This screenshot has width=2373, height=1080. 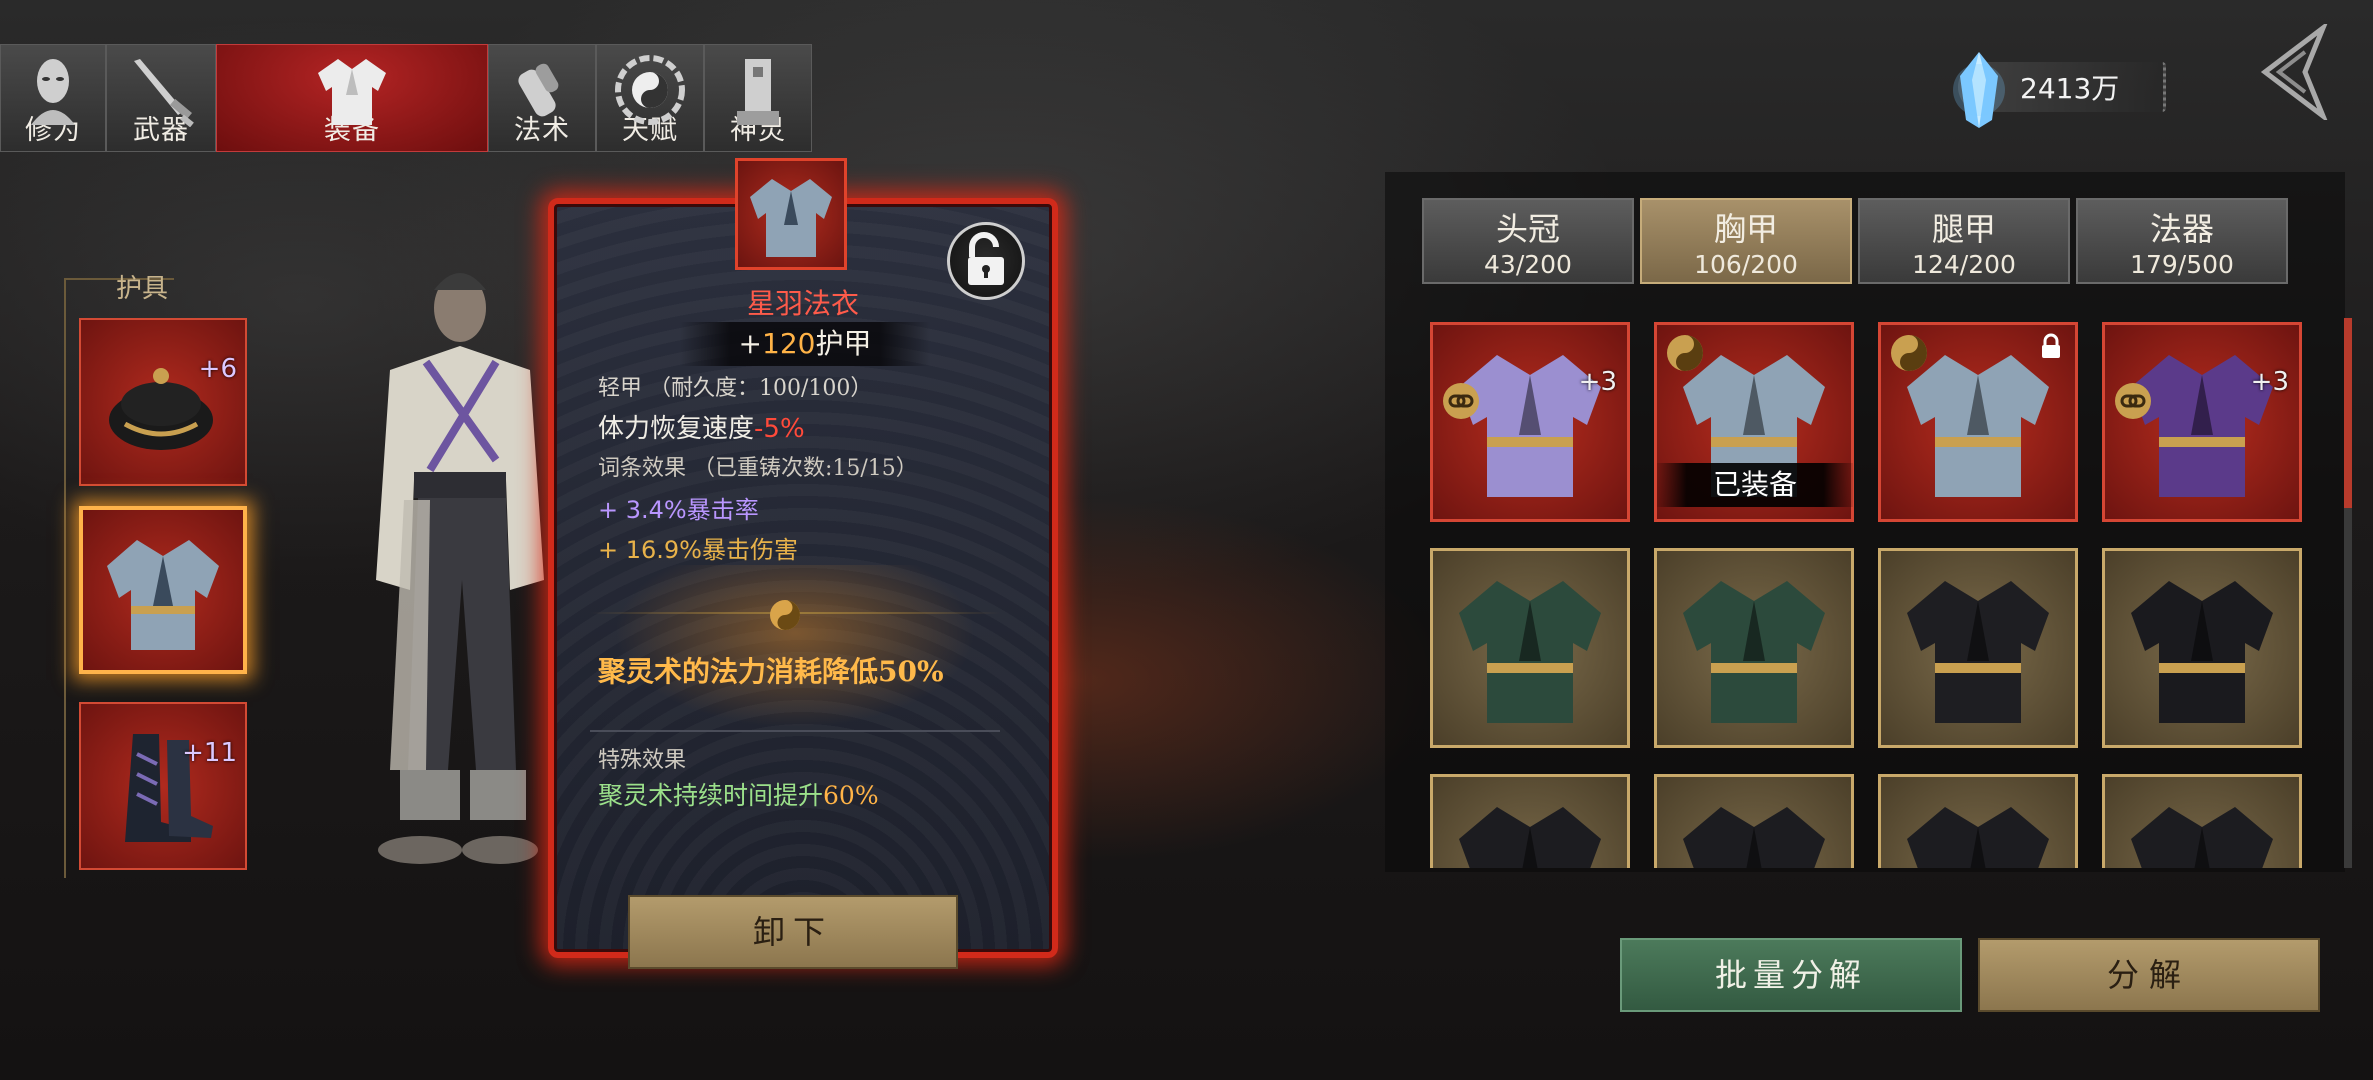 I want to click on armor-value: +120护甲, so click(x=805, y=344).